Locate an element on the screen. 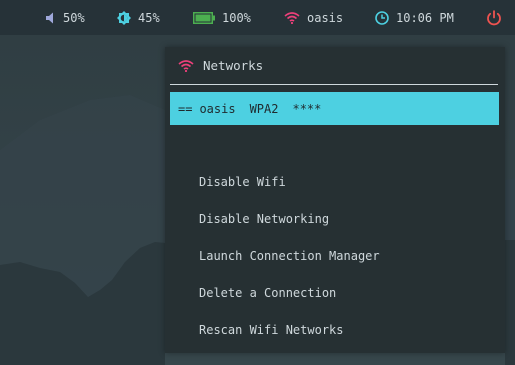 This screenshot has width=515, height=365. volume-module: 50% is located at coordinates (65, 17).